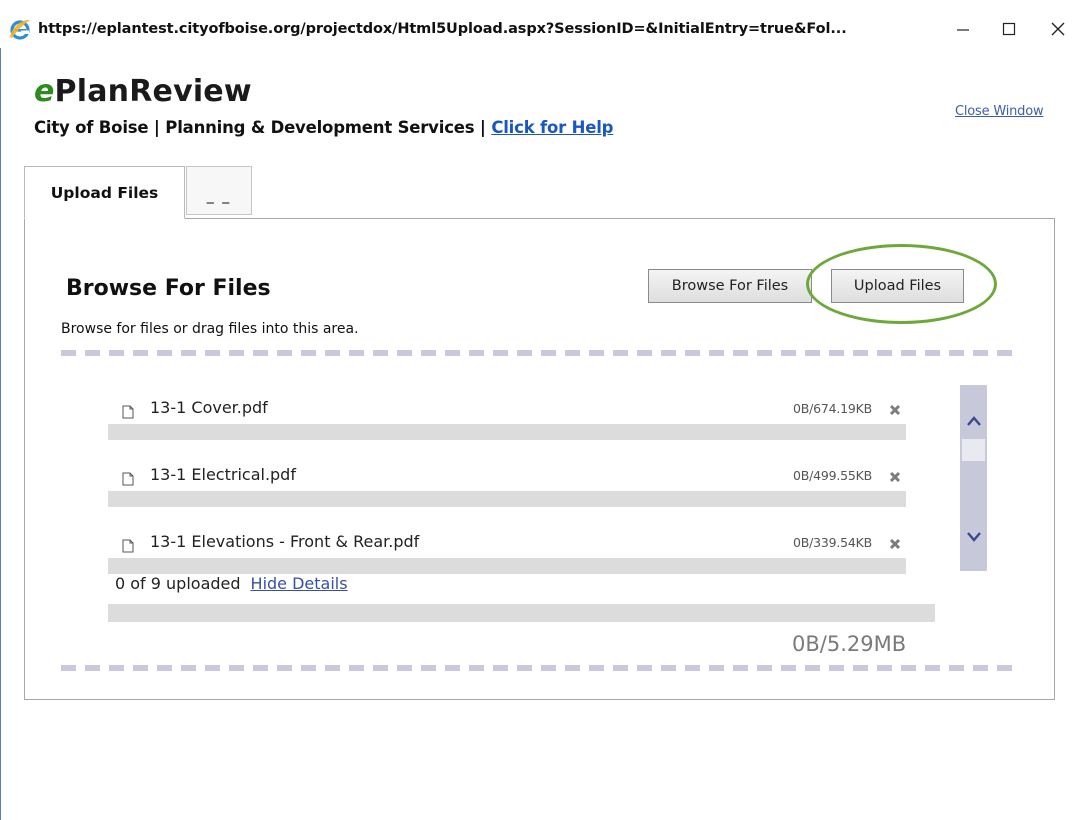 This screenshot has height=820, width=1081. Describe the element at coordinates (285, 541) in the screenshot. I see `file-name: 13-1 Elevations - Front & Rear.pdf` at that location.